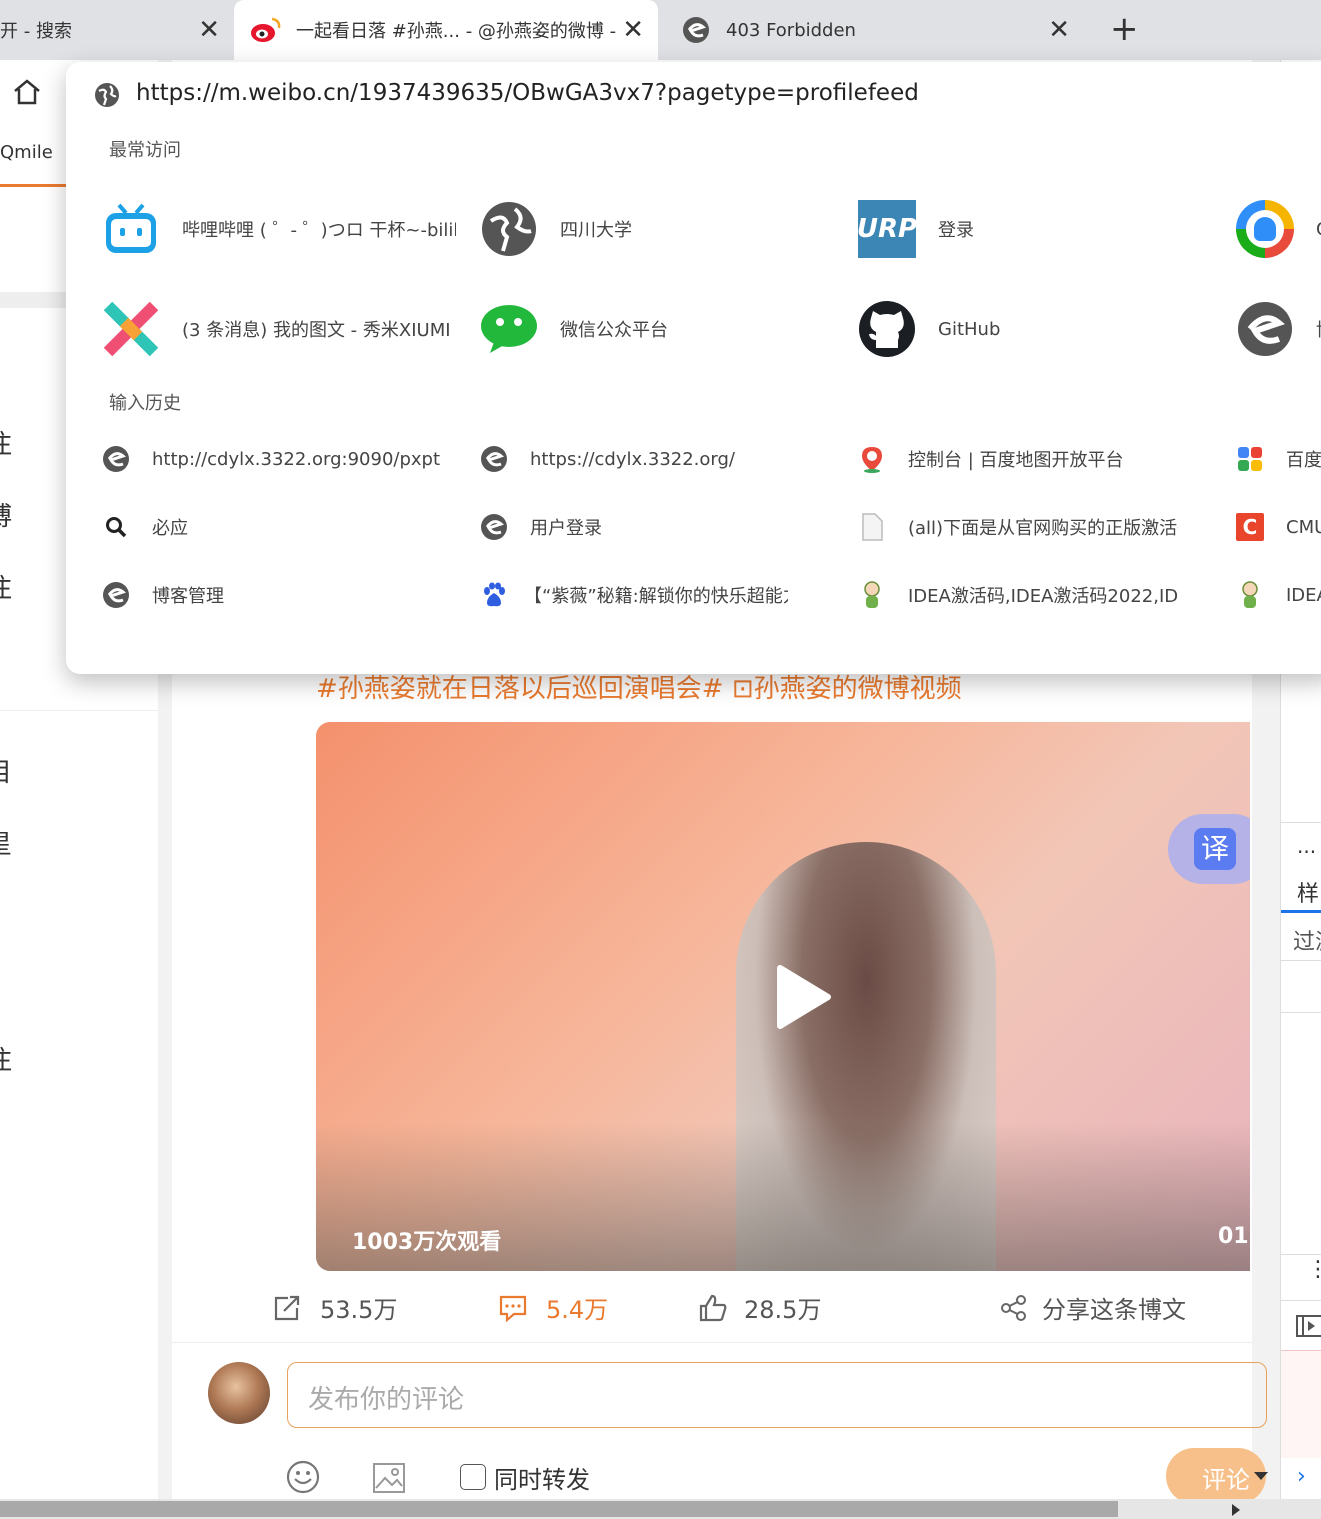 The width and height of the screenshot is (1321, 1519). What do you see at coordinates (266, 29) in the screenshot?
I see `weibo-icon` at bounding box center [266, 29].